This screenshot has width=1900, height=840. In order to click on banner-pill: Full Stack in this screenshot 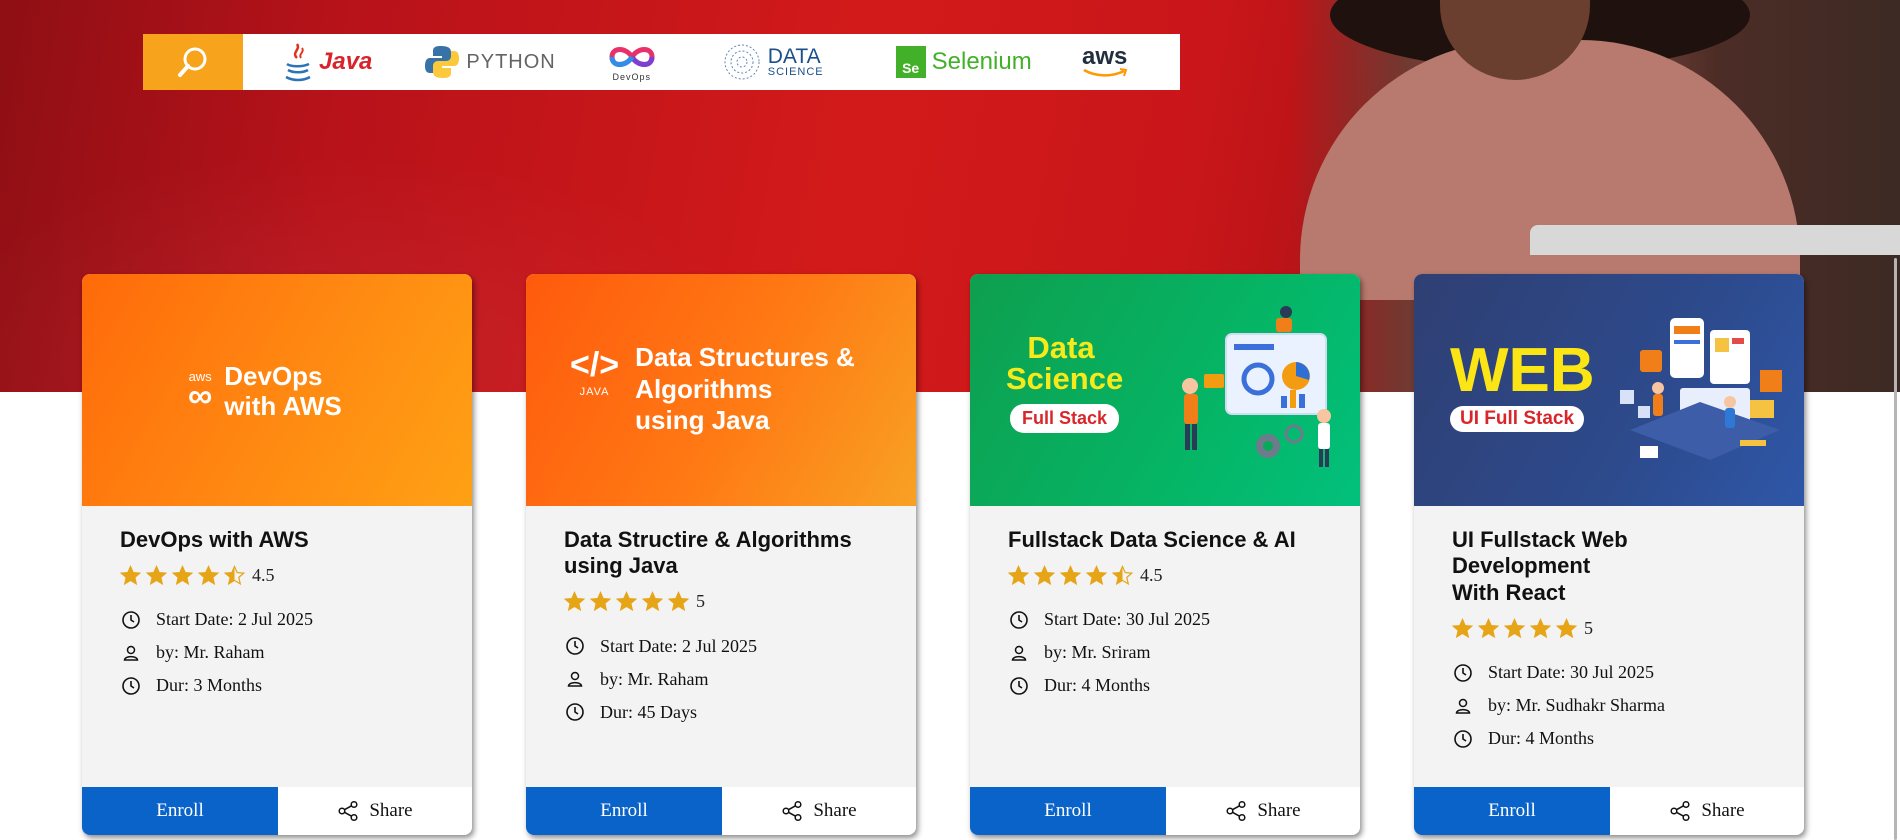, I will do `click(1065, 418)`.